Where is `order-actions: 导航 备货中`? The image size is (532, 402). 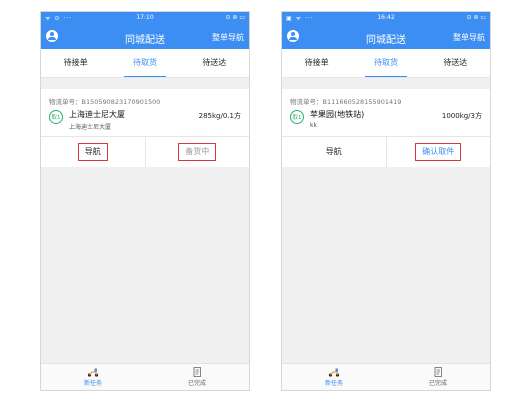 order-actions: 导航 备货中 is located at coordinates (145, 151).